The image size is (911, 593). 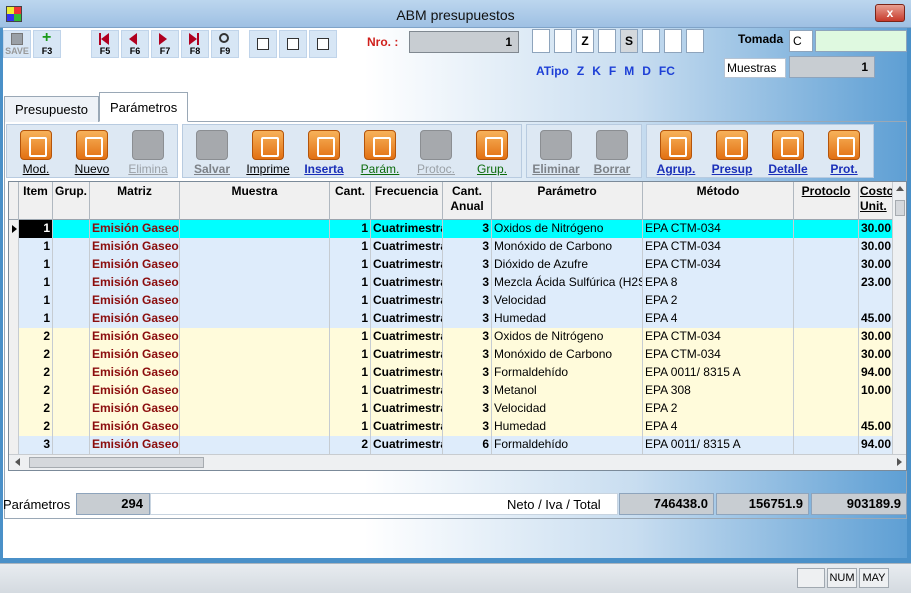 I want to click on horizontal-scrollbar, so click(x=457, y=462).